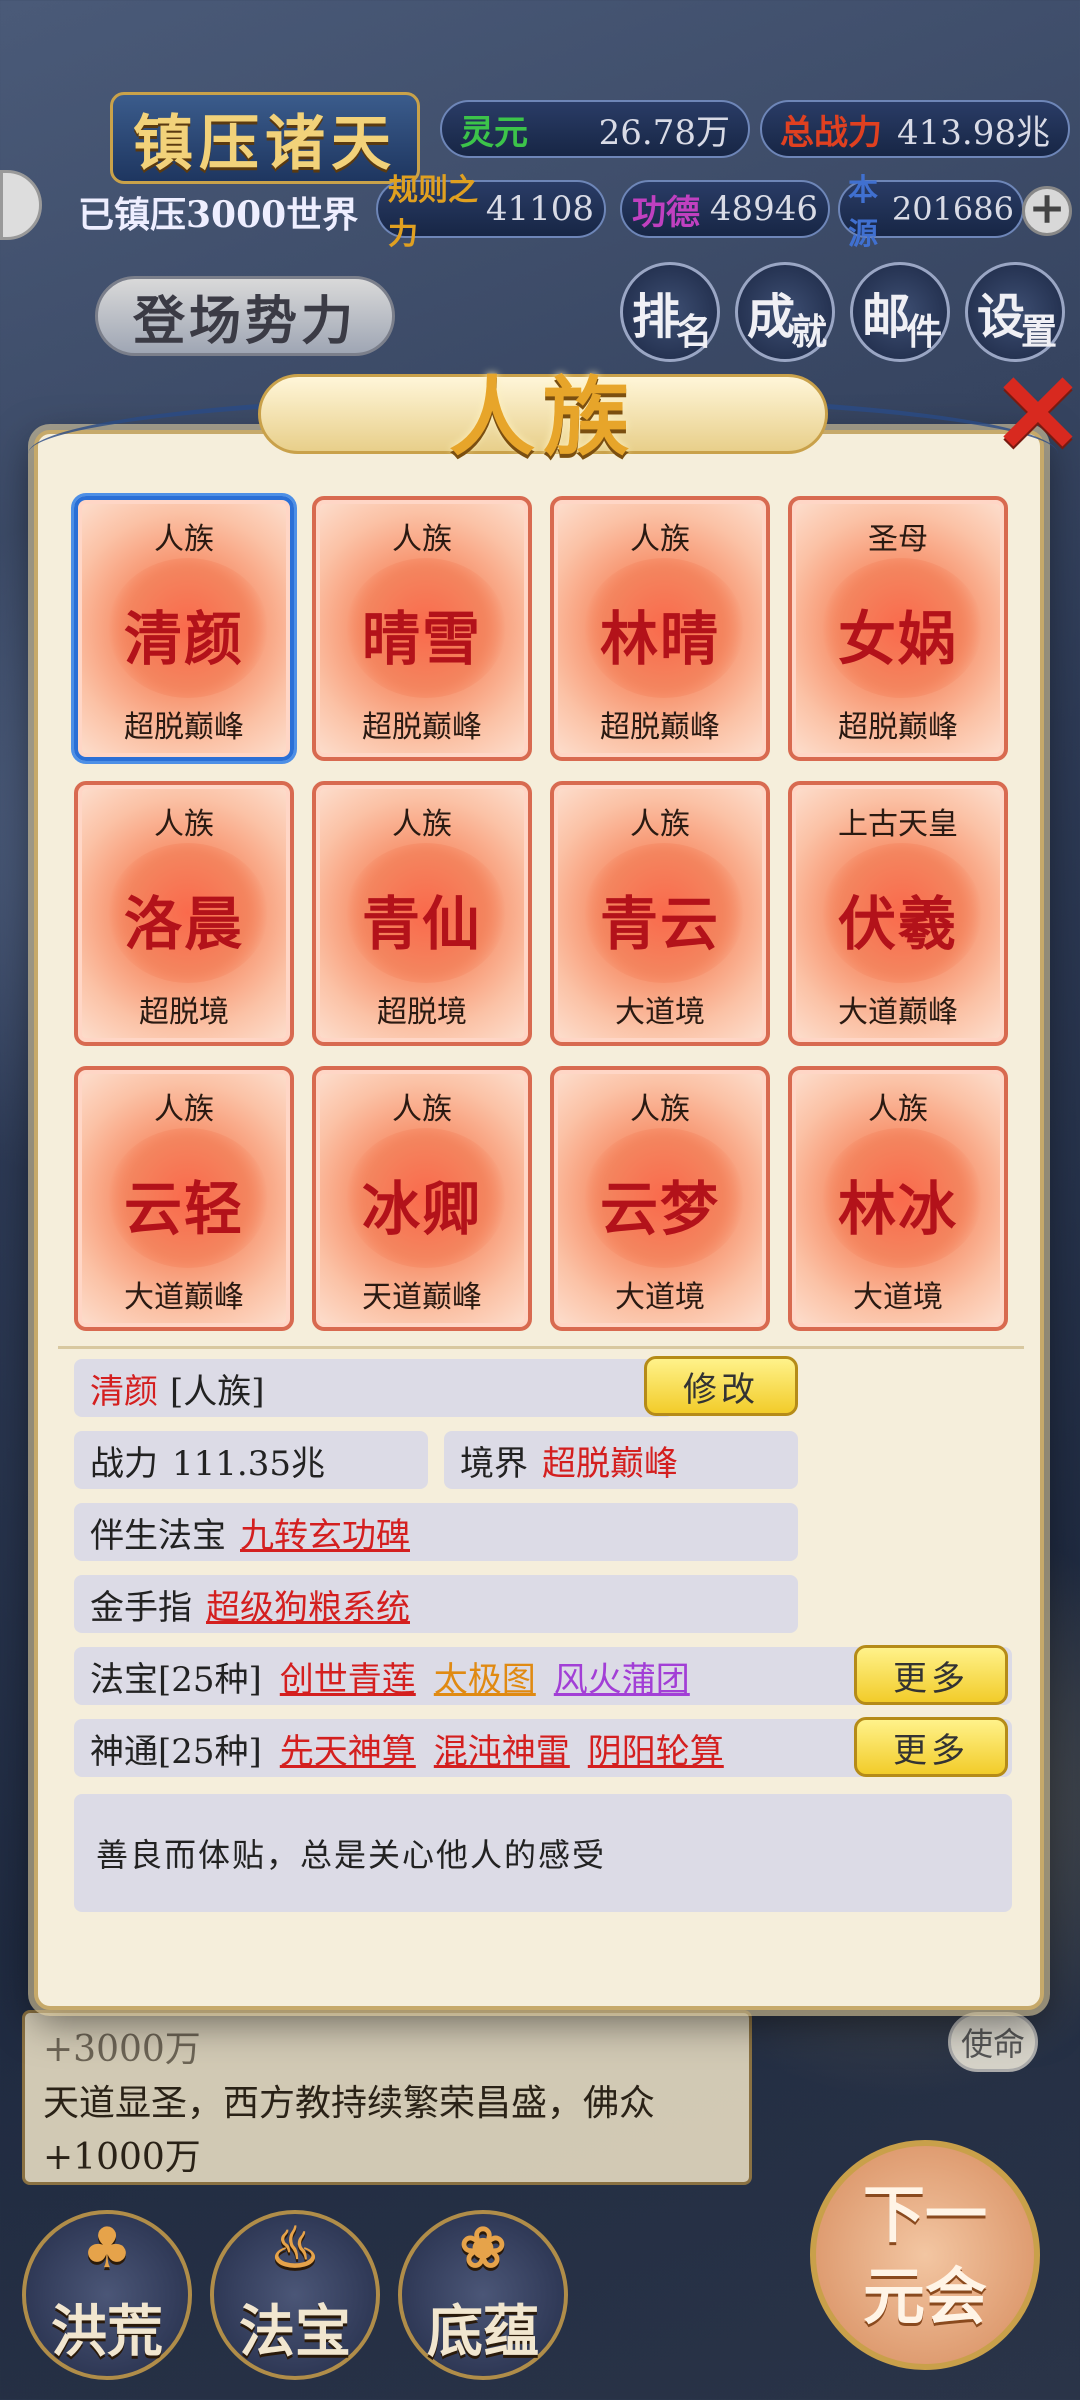 Image resolution: width=1080 pixels, height=2400 pixels. Describe the element at coordinates (656, 1748) in the screenshot. I see `skill-link: 阴阳轮算` at that location.